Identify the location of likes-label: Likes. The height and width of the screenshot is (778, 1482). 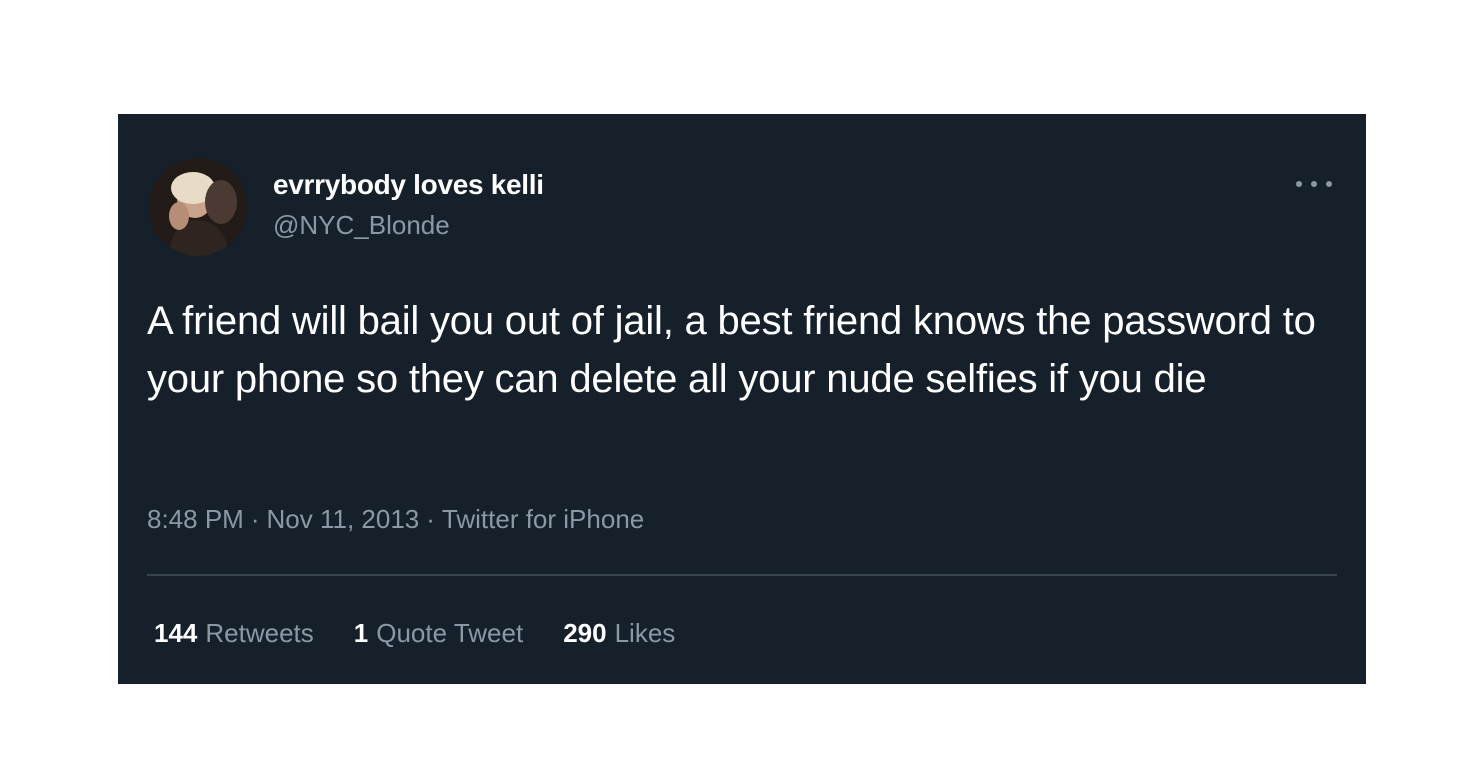
(645, 633).